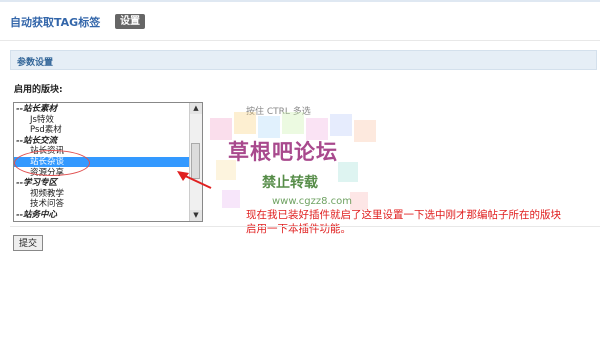 The width and height of the screenshot is (600, 344). What do you see at coordinates (195, 162) in the screenshot?
I see `listbox-scrollbar: ▲ ▼` at bounding box center [195, 162].